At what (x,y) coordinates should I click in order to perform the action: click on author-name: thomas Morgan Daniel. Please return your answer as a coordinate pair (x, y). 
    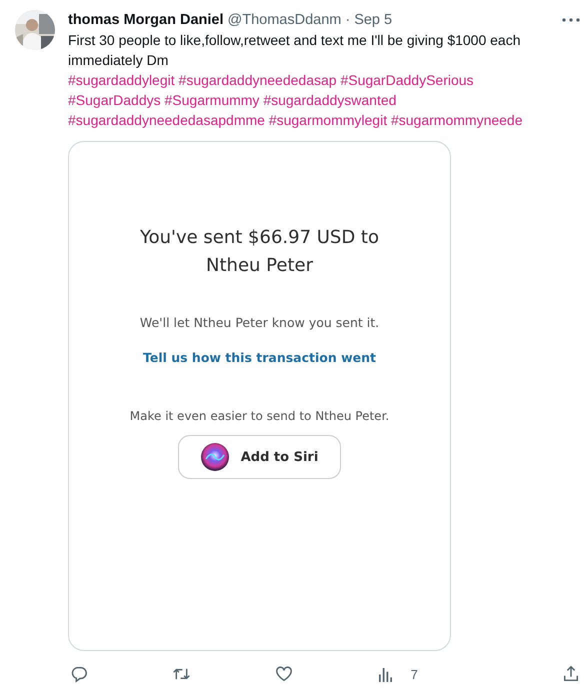
    Looking at the image, I should click on (146, 20).